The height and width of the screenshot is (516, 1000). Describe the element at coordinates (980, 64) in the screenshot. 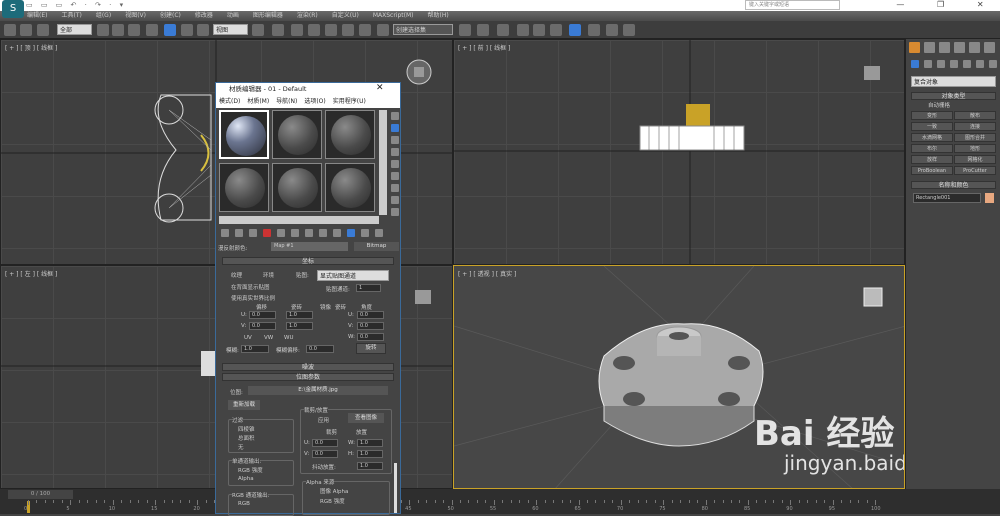

I see `spacewarps-icon` at that location.